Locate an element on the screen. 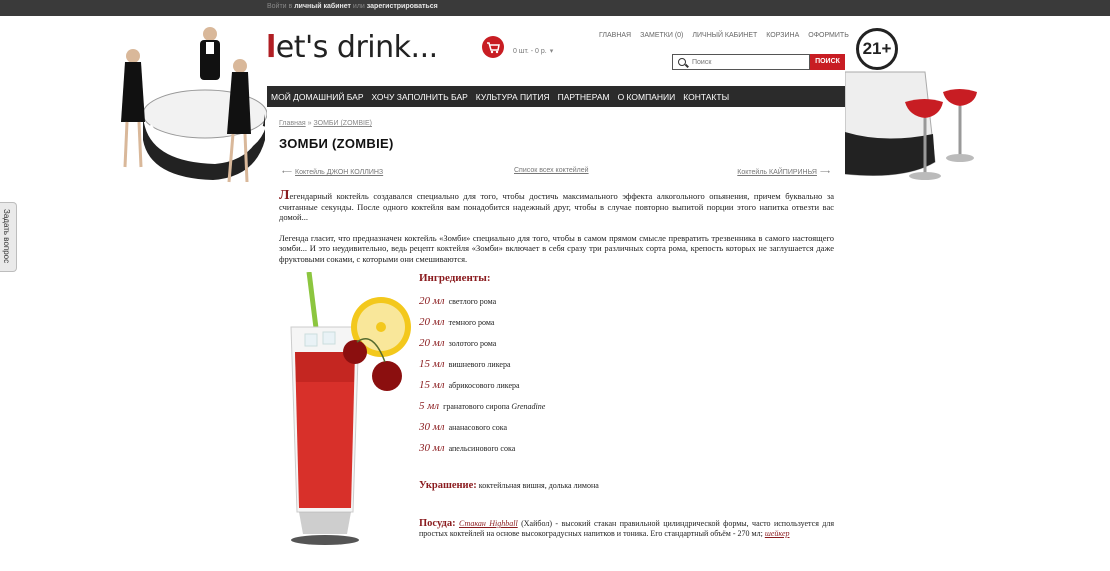 The width and height of the screenshot is (1110, 571). prev-cocktail-link: ⟵ Коктейль ДЖОН КОЛЛИНЗ is located at coordinates (331, 172).